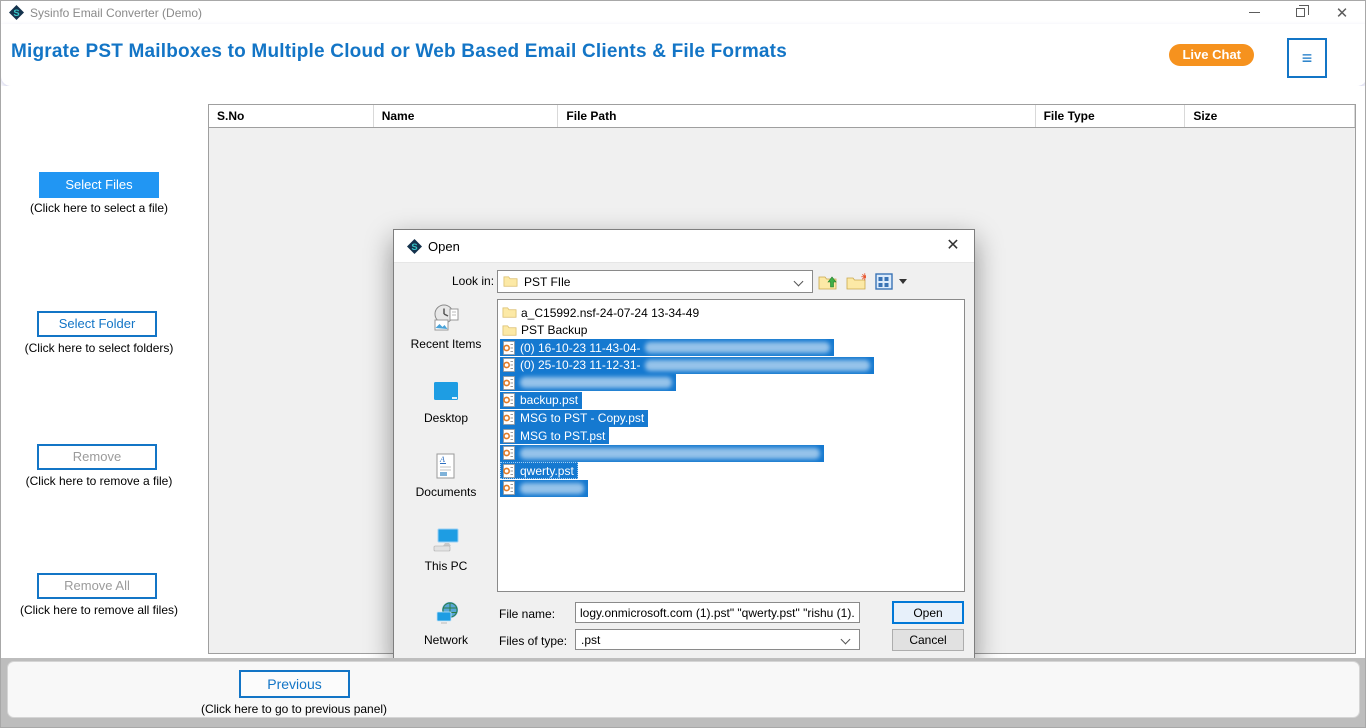 This screenshot has height=728, width=1366. Describe the element at coordinates (547, 281) in the screenshot. I see `look-in-value: PST FIle` at that location.